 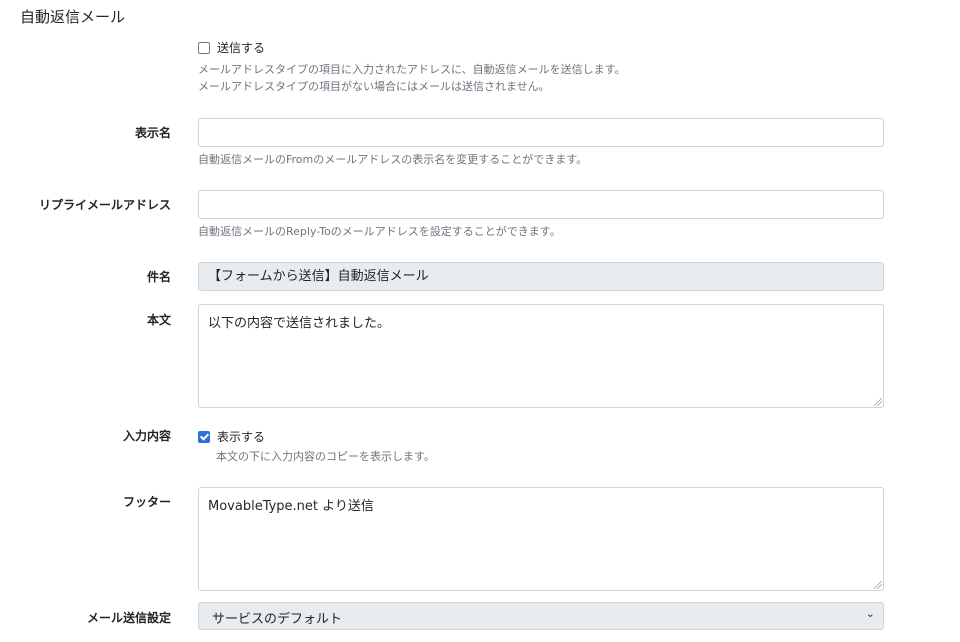 I want to click on footer-text: MovableType.net より送信, so click(x=291, y=506).